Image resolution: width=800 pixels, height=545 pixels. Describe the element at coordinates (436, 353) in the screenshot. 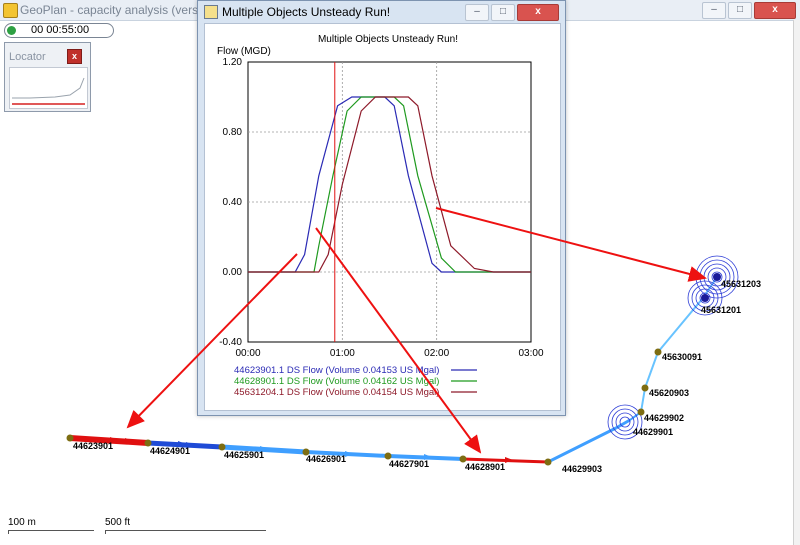

I see `x-tick-label: 02:00` at that location.